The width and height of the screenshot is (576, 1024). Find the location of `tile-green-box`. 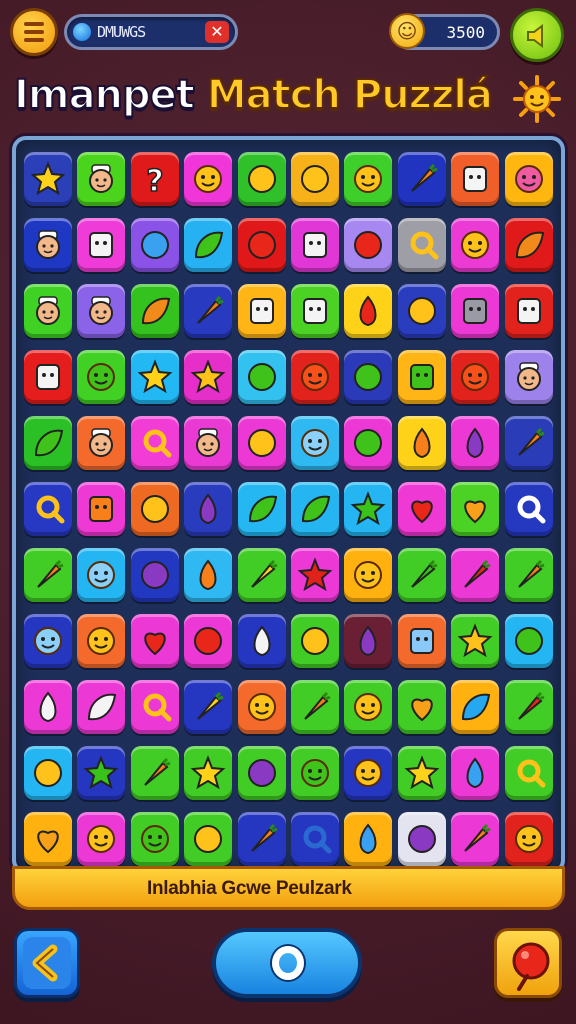

tile-green-box is located at coordinates (421, 377).